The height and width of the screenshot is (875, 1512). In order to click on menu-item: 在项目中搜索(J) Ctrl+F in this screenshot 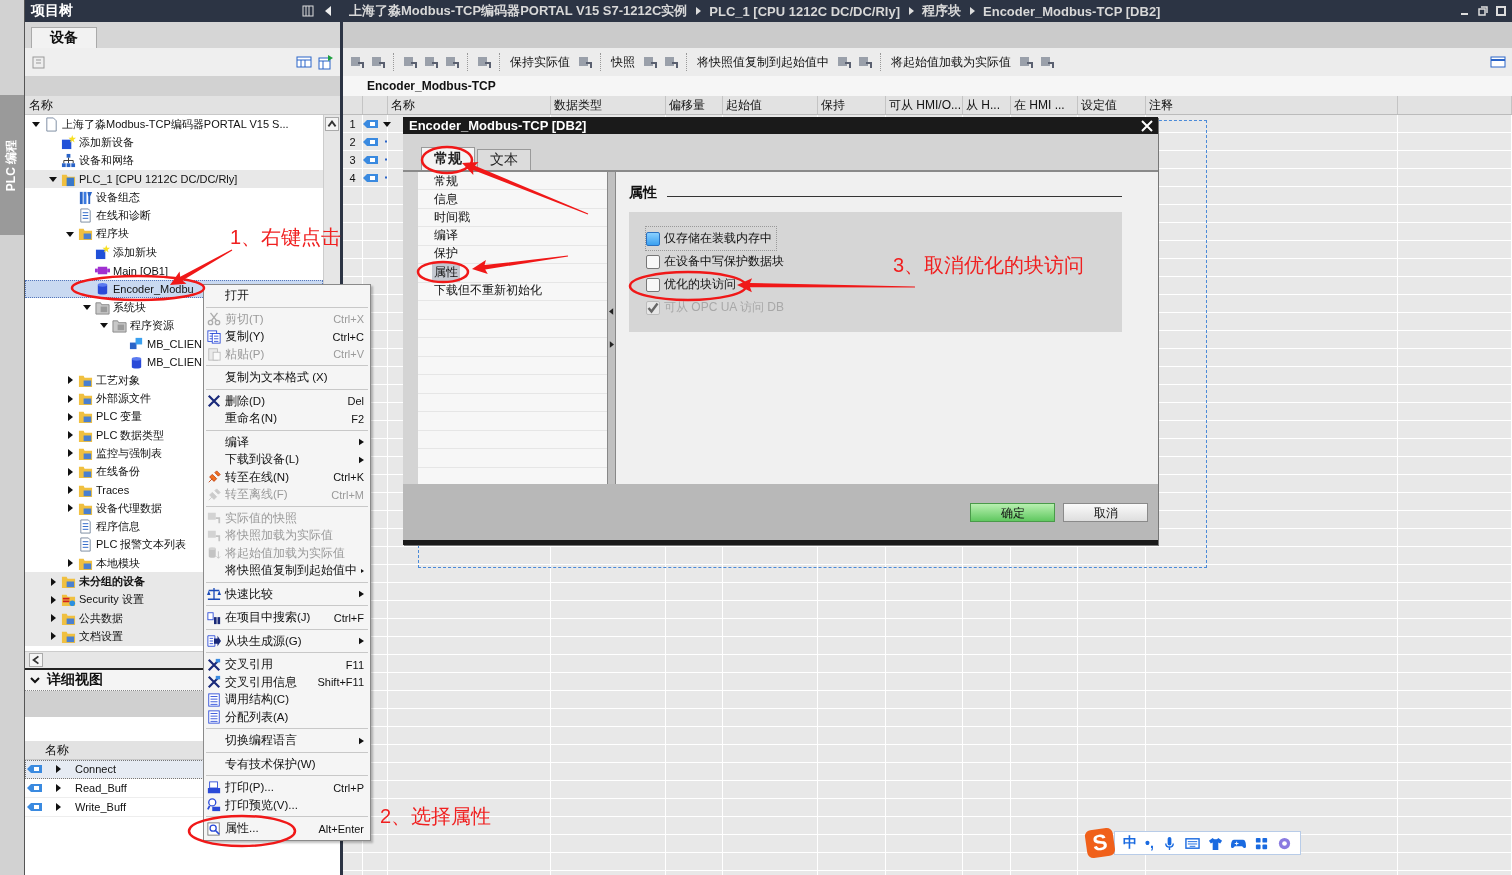, I will do `click(287, 618)`.